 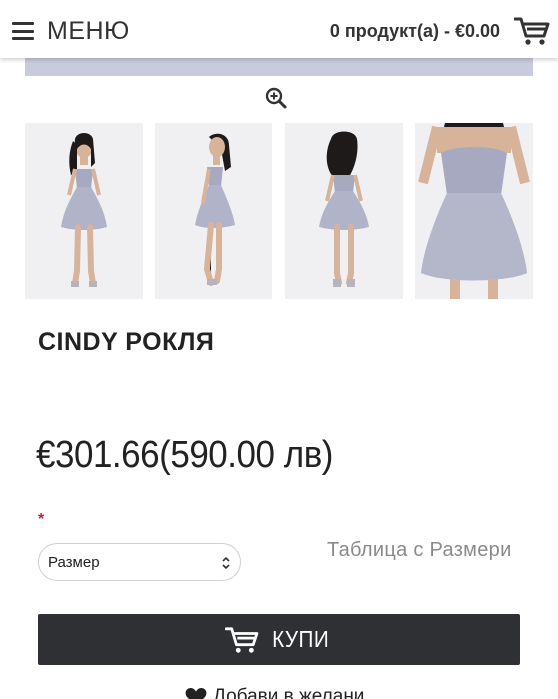 I want to click on size-select: Размер, so click(x=139, y=562).